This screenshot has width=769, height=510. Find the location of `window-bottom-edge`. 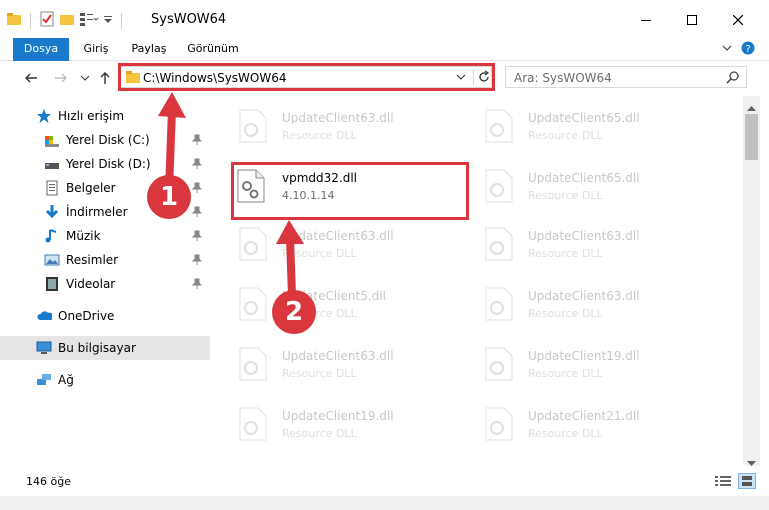

window-bottom-edge is located at coordinates (384, 503).